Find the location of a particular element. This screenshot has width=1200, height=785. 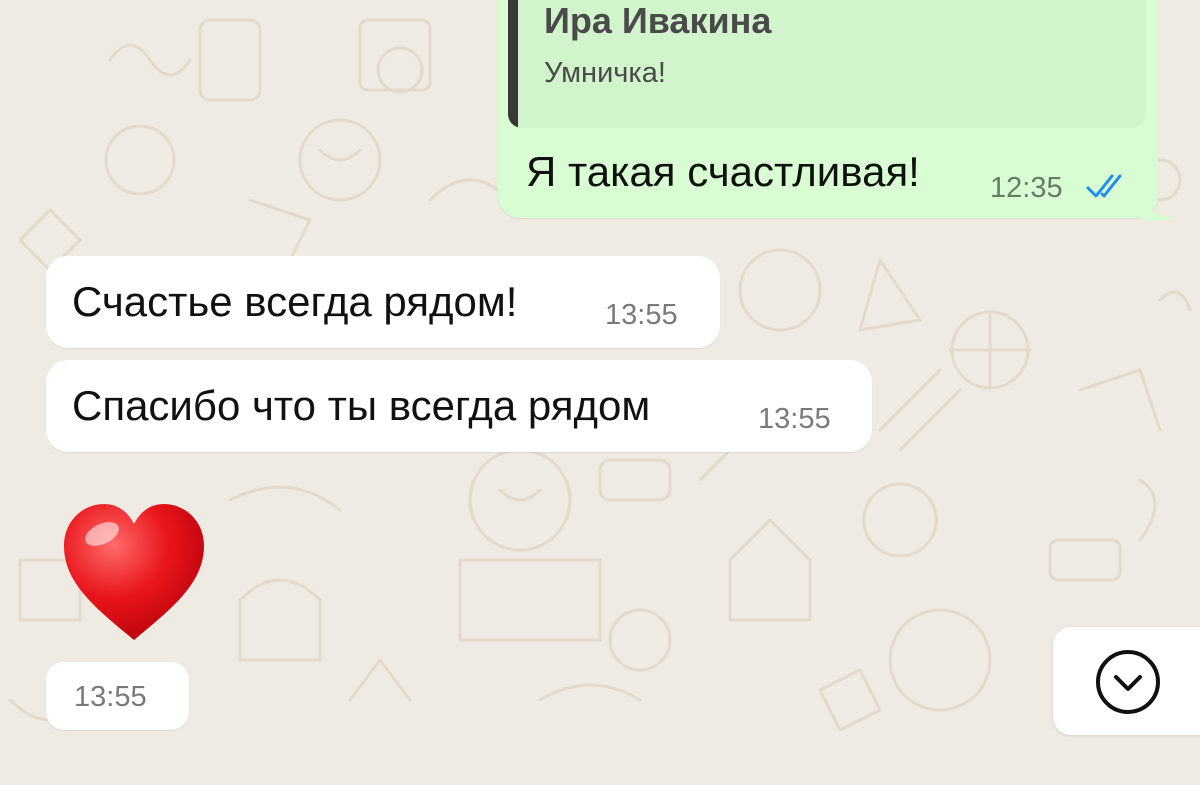

quote-accent-bar is located at coordinates (513, 64).